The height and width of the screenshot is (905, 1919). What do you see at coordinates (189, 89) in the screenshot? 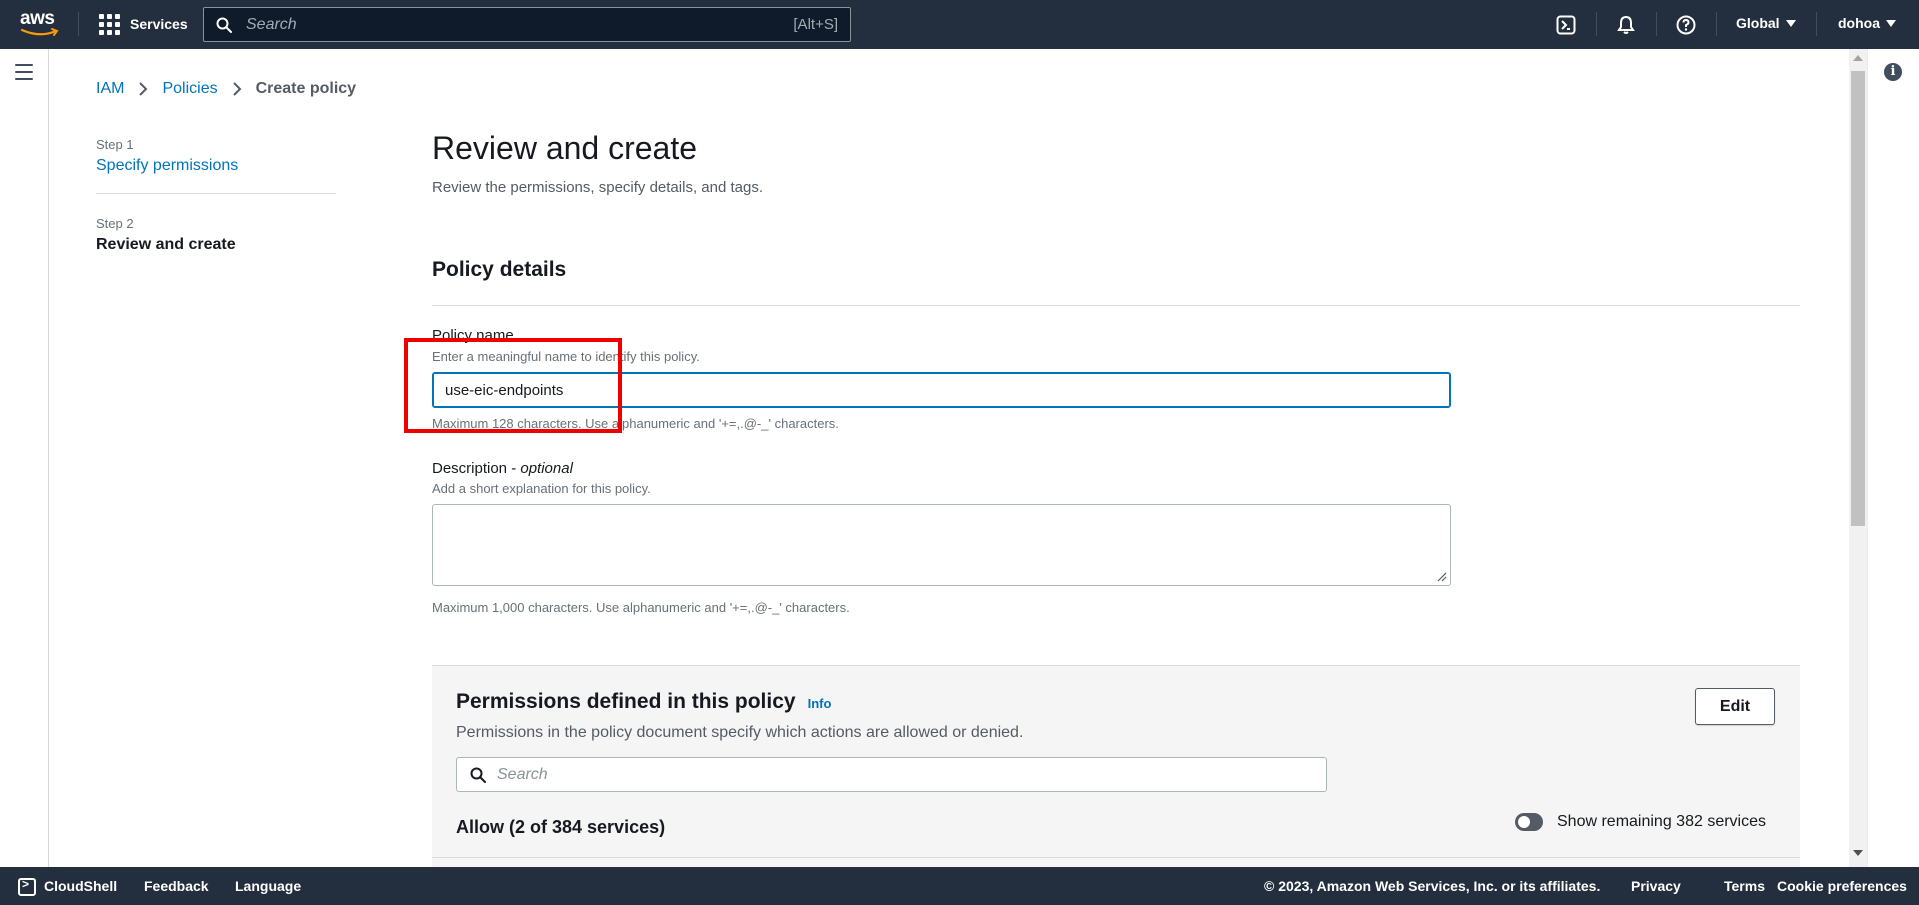
I see `breadcrumb-policies: Policies` at bounding box center [189, 89].